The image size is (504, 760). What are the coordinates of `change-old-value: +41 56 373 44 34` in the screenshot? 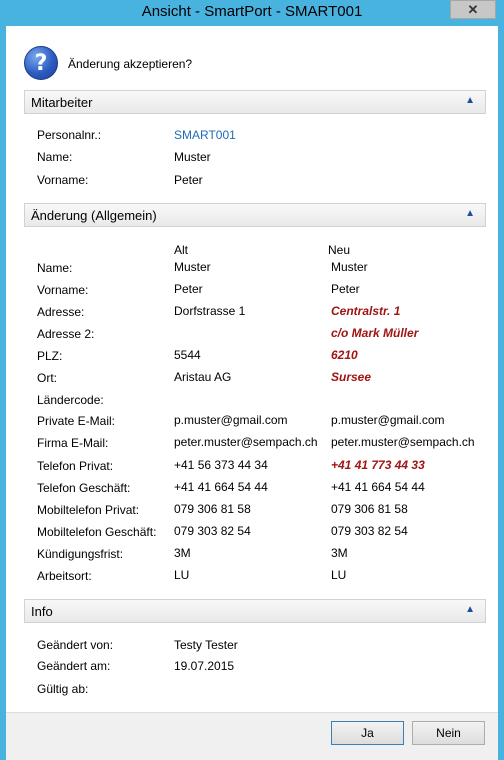 It's located at (221, 465).